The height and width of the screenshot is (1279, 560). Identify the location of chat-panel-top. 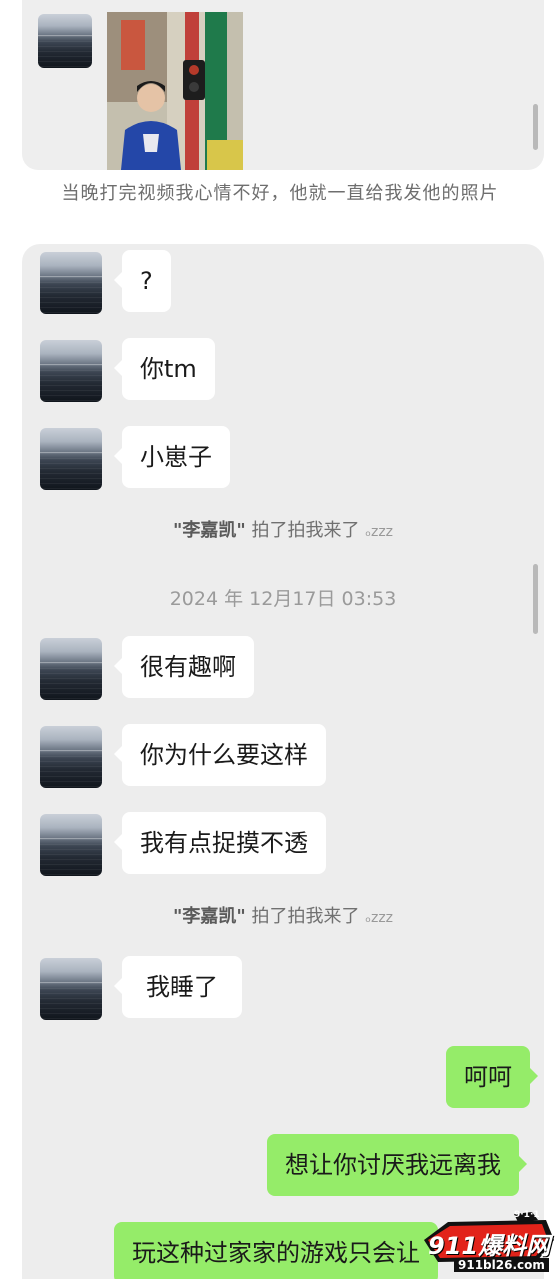
(283, 85).